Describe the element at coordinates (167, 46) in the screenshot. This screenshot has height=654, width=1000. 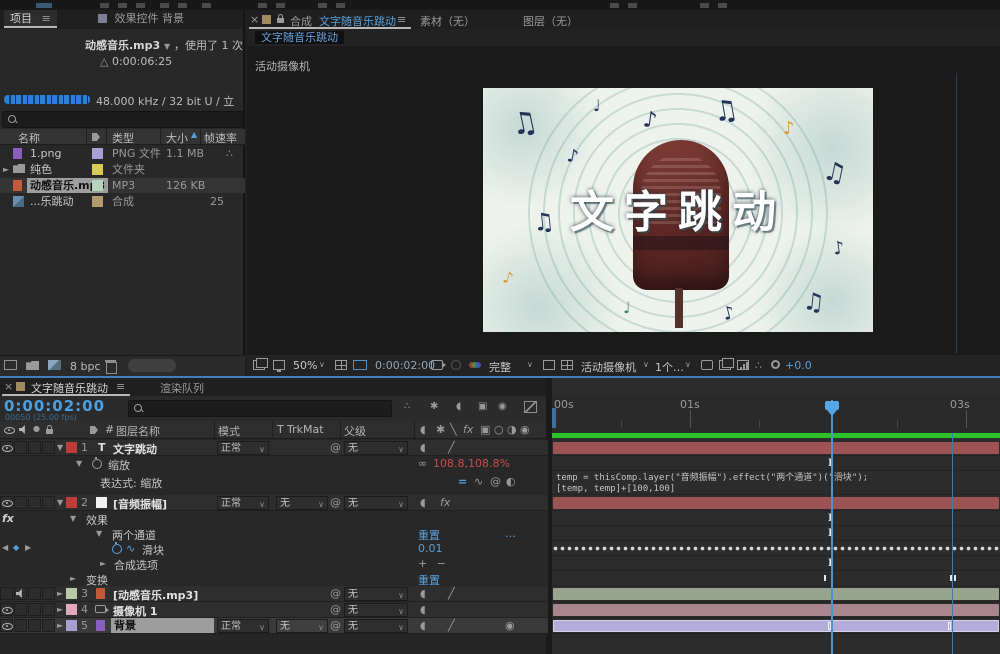
I see `preview-dropdown-icon: ▼` at that location.